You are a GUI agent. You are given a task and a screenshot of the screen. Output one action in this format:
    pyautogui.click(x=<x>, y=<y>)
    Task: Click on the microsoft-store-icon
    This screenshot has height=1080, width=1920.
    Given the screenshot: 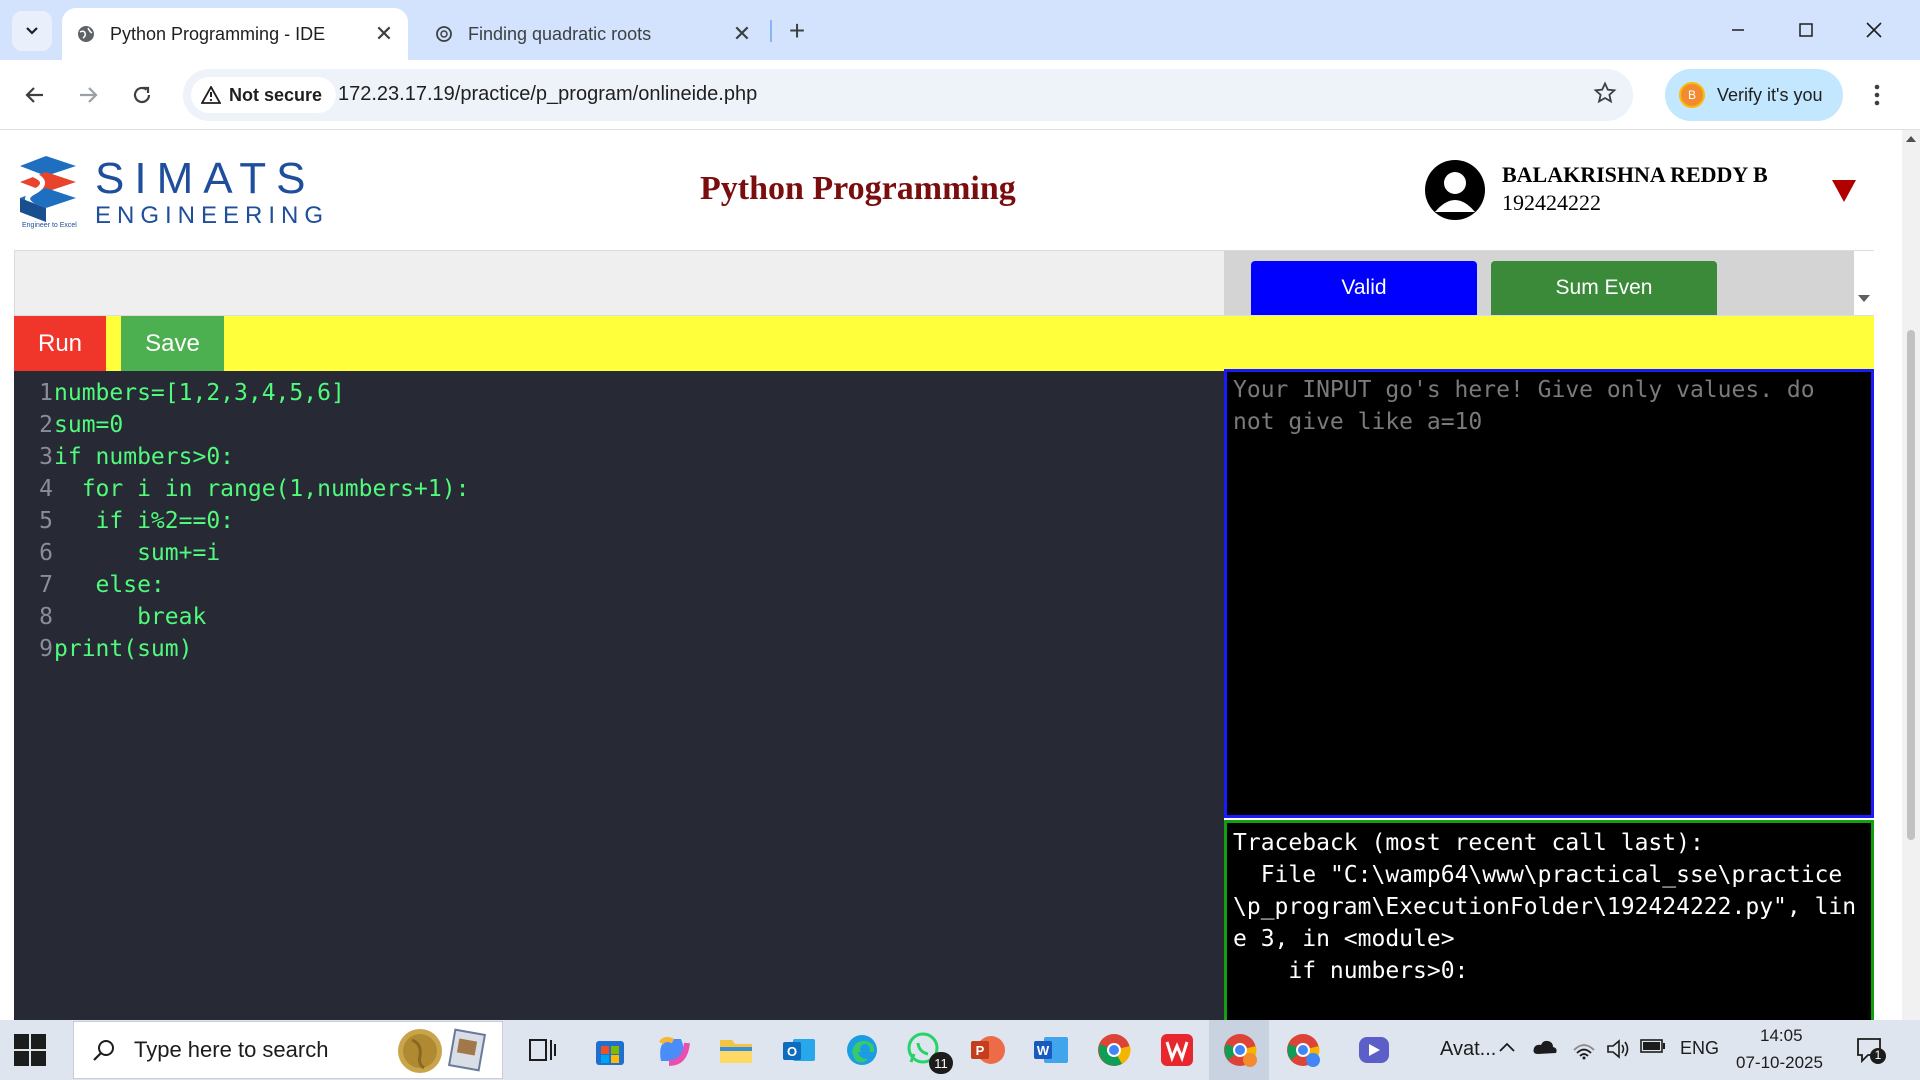 What is the action you would take?
    pyautogui.click(x=610, y=1050)
    